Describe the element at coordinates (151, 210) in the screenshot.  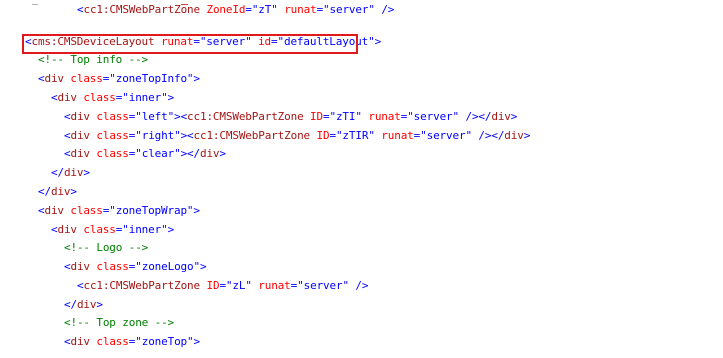
I see `code-token: "zoneTopWrap"` at that location.